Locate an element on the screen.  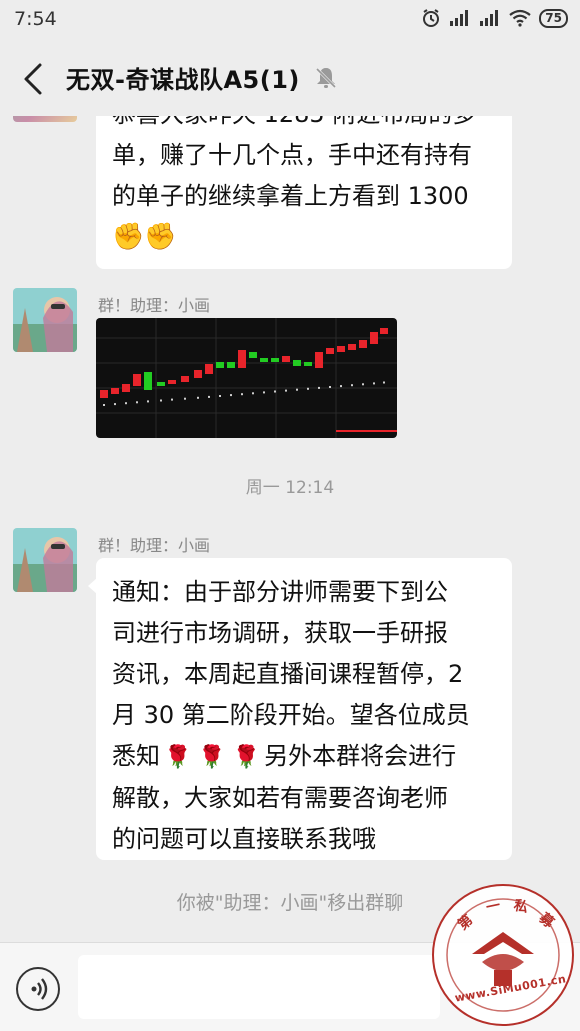
message-line: 月 30 第二阶段开始。望各位成员 is located at coordinates (291, 715).